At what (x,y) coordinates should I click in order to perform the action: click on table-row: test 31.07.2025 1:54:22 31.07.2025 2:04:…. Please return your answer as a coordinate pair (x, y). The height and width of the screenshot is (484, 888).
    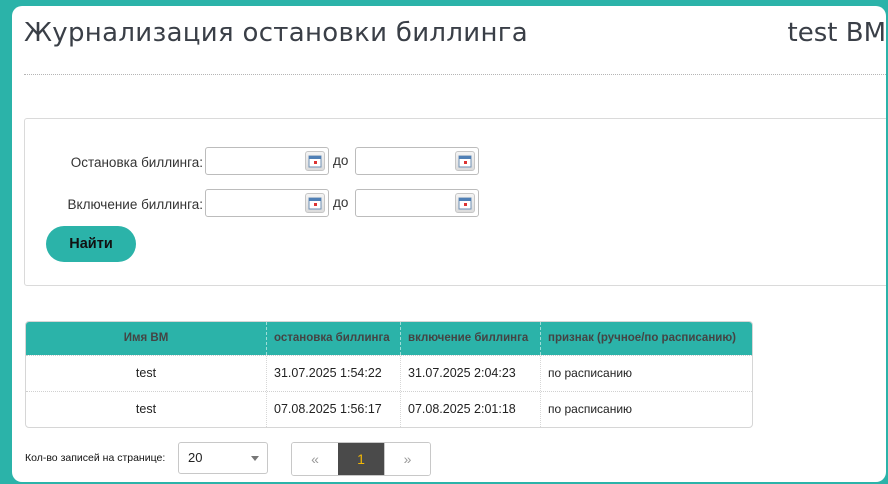
    Looking at the image, I should click on (389, 373).